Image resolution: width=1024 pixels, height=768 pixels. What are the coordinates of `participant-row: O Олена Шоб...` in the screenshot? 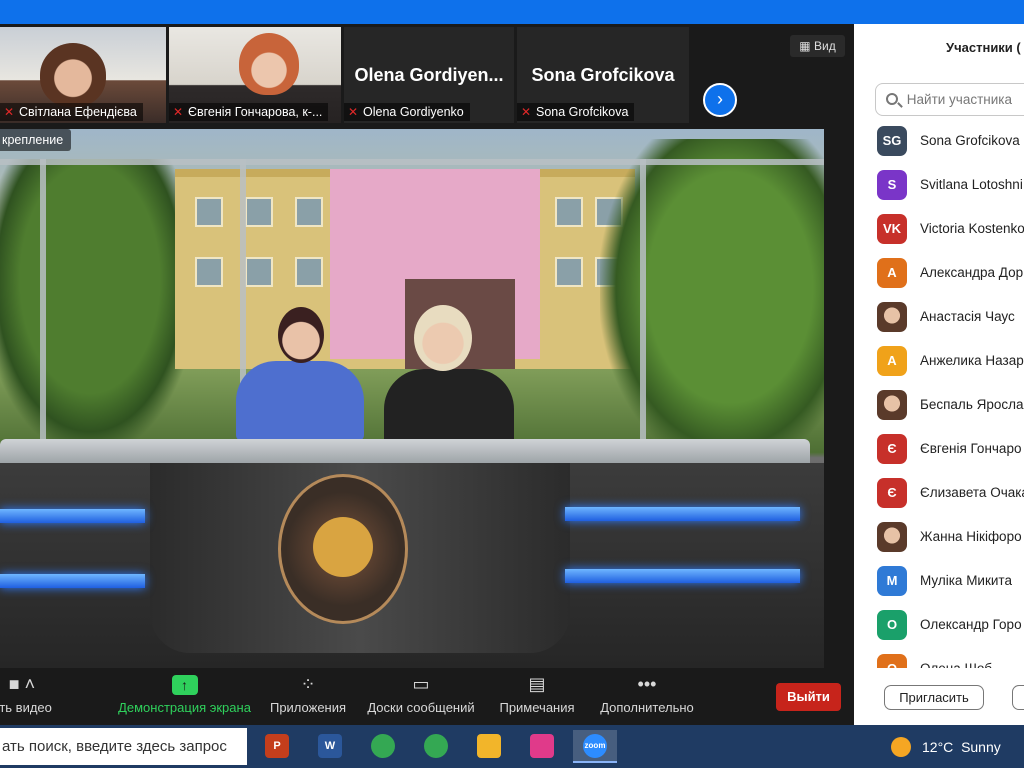 It's located at (939, 661).